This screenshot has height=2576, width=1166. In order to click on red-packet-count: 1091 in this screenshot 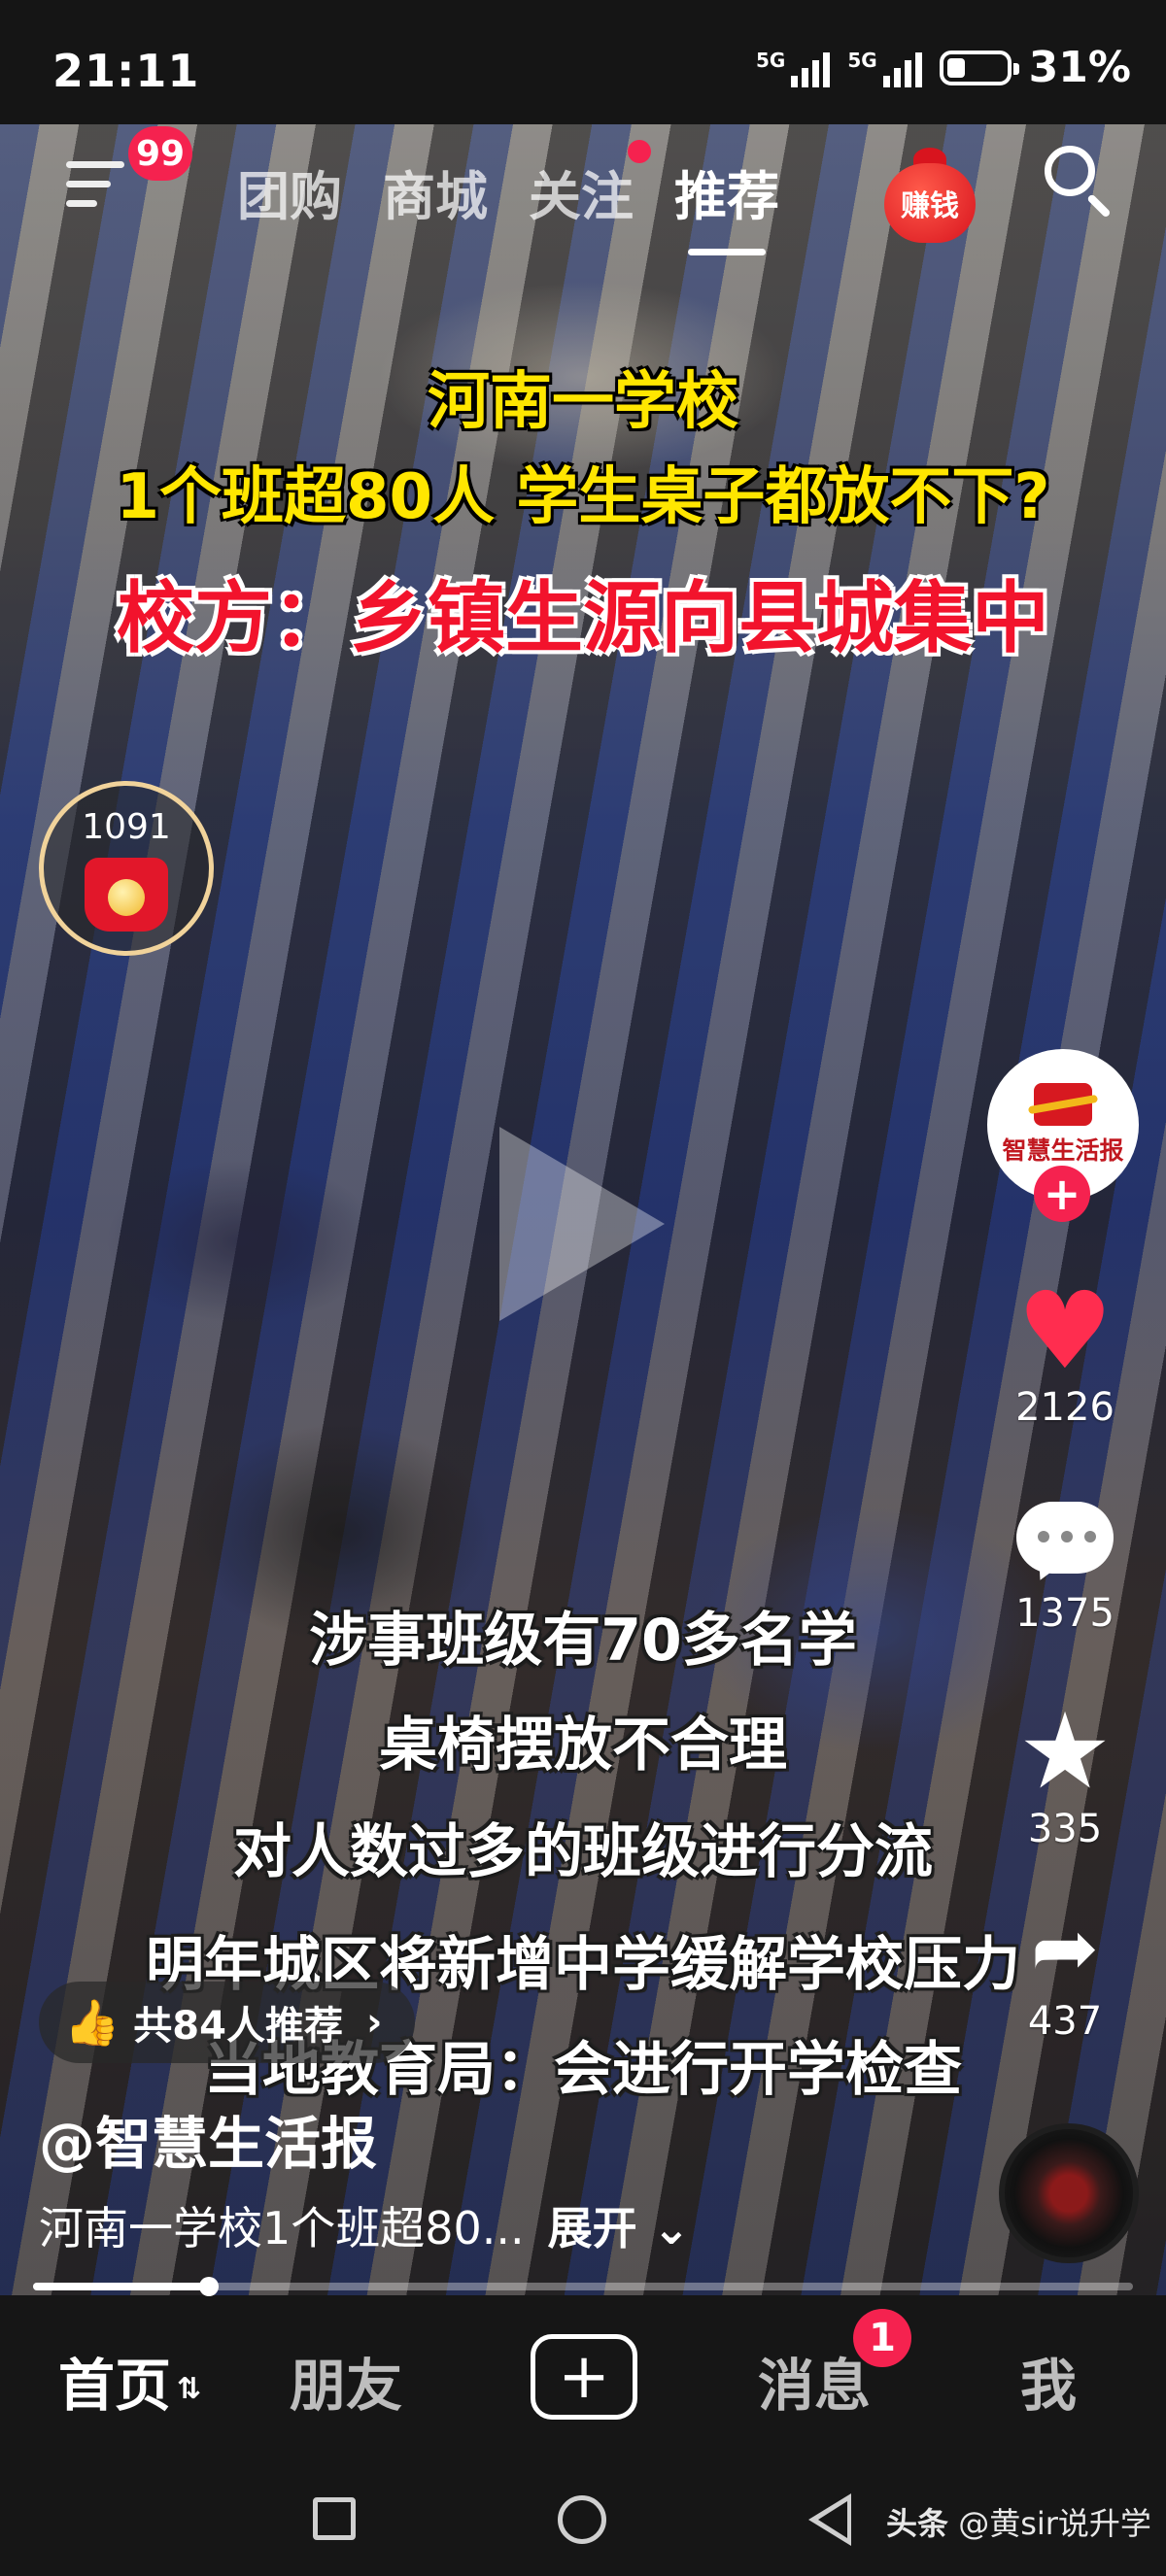, I will do `click(127, 827)`.